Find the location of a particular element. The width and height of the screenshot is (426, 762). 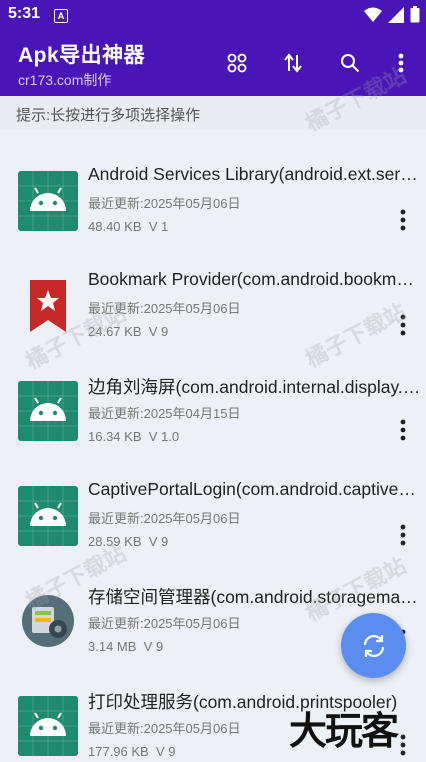

status-bar: 5:31 A is located at coordinates (213, 15).